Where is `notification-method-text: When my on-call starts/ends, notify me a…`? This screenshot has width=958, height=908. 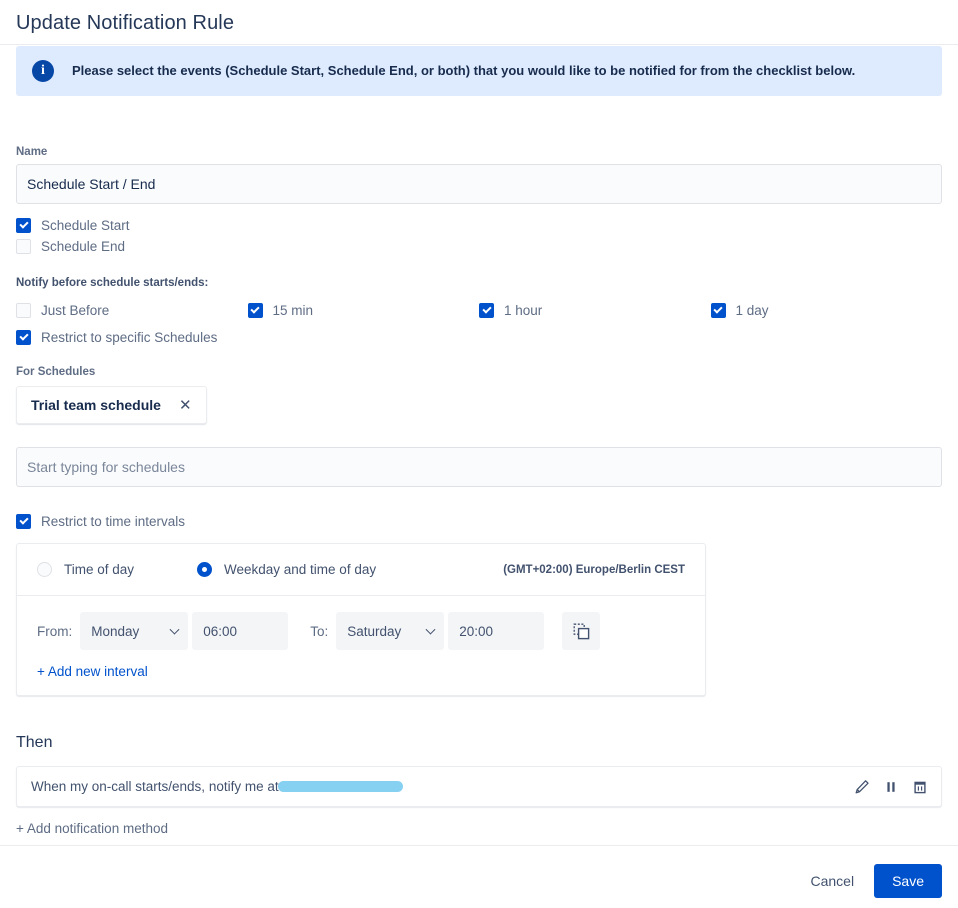
notification-method-text: When my on-call starts/ends, notify me a… is located at coordinates (217, 786).